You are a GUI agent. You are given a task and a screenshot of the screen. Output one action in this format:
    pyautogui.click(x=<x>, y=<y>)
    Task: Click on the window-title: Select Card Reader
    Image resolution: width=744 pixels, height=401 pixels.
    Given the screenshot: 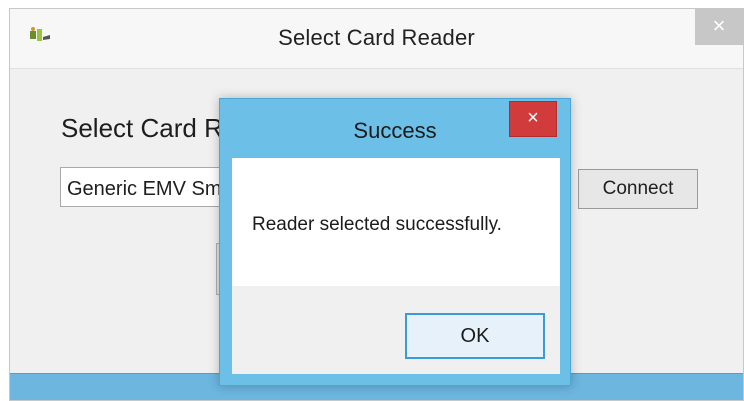 What is the action you would take?
    pyautogui.click(x=376, y=37)
    